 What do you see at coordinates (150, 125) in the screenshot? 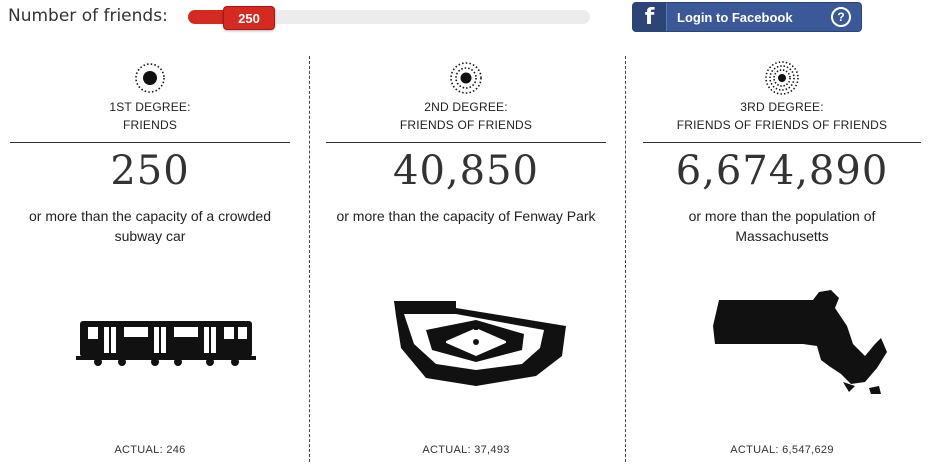
I see `degree-title-line2: FRIENDS` at bounding box center [150, 125].